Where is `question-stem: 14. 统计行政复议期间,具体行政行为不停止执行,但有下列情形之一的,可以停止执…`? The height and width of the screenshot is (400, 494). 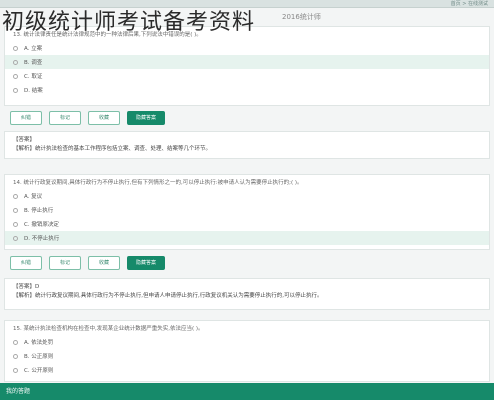 question-stem: 14. 统计行政复议期间,具体行政行为不停止执行,但有下列情形之一的,可以停止执… is located at coordinates (158, 183).